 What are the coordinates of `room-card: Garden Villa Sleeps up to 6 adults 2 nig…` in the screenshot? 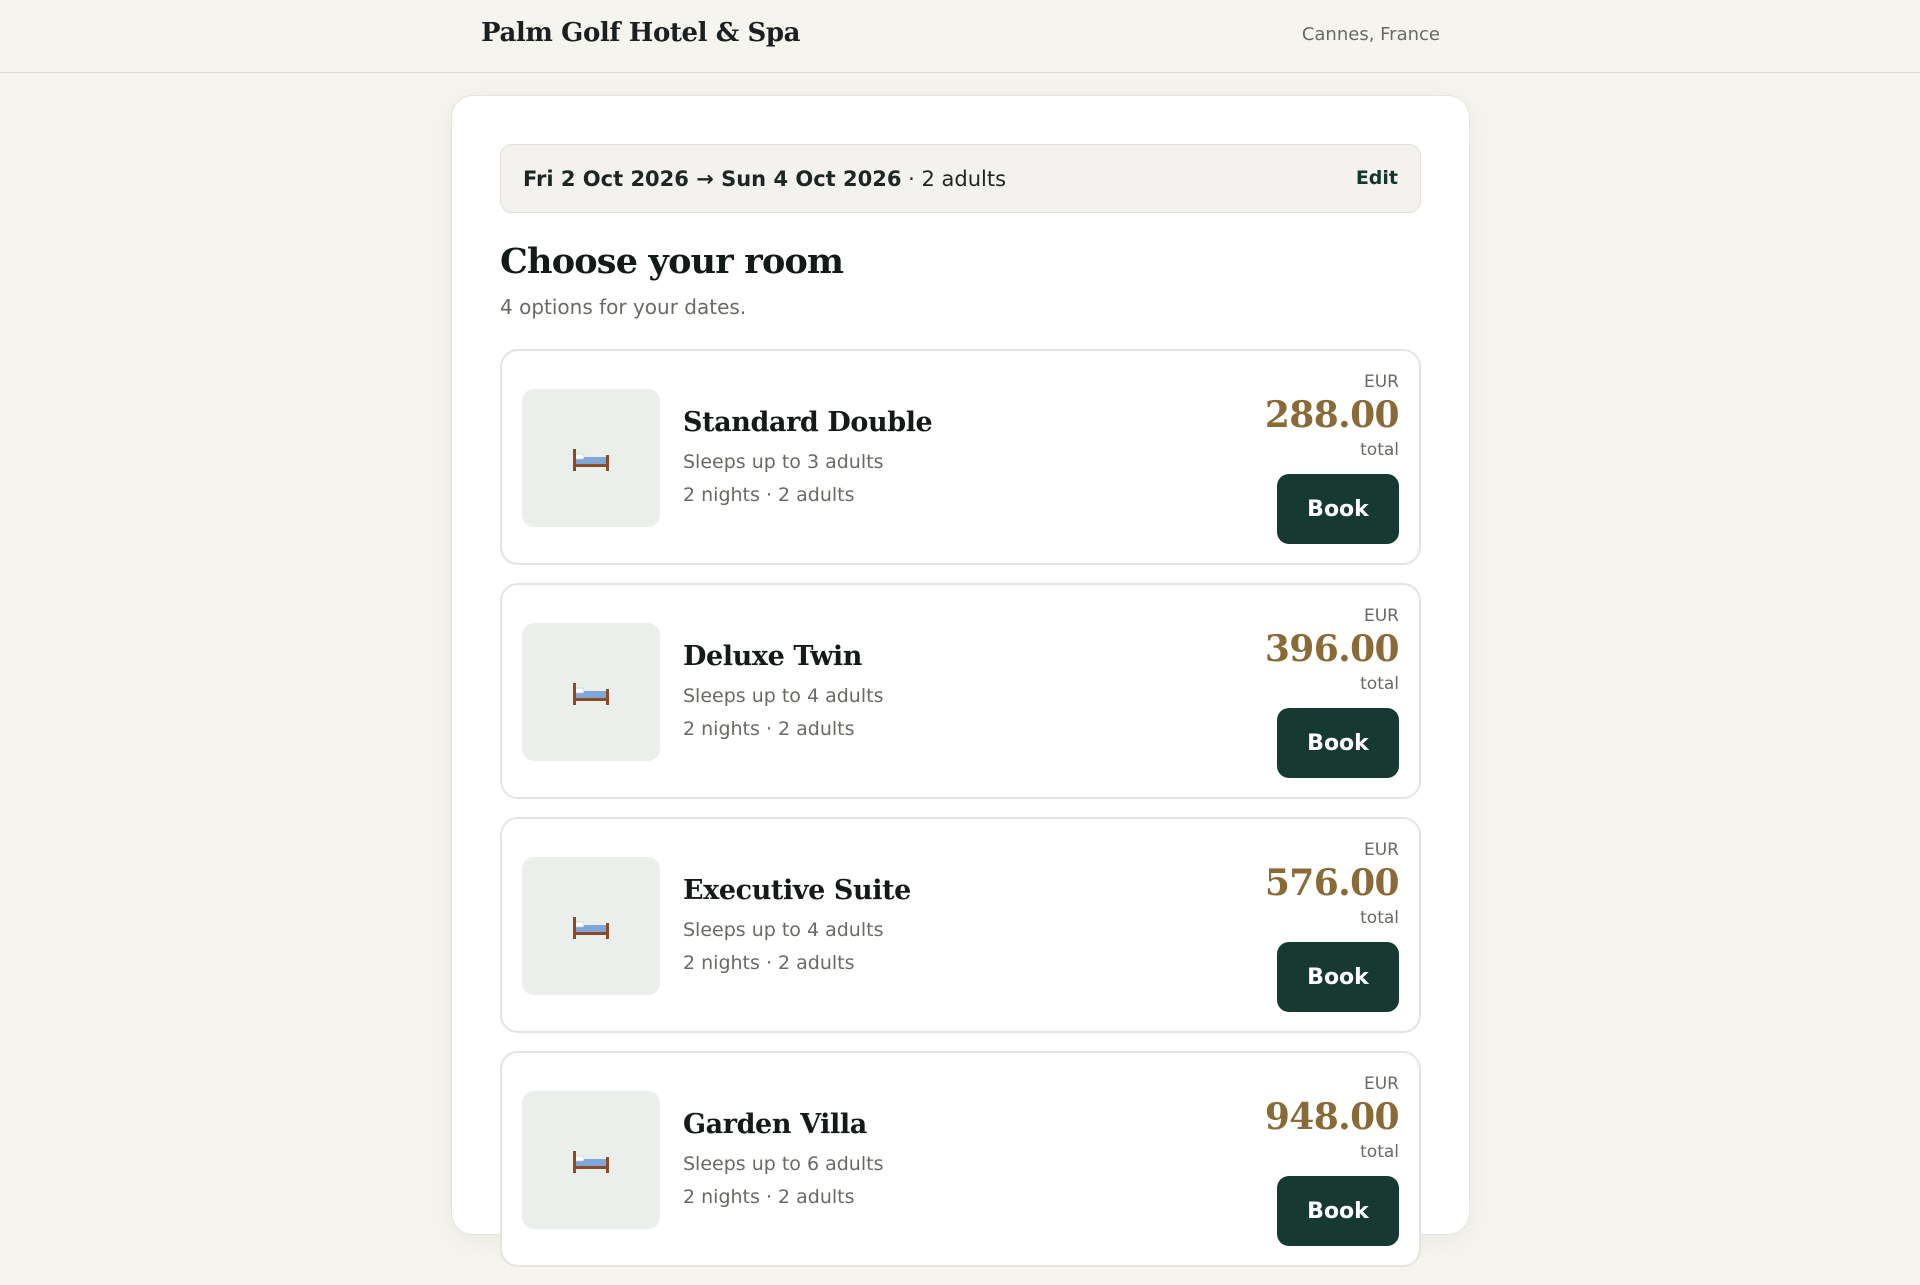 It's located at (960, 1159).